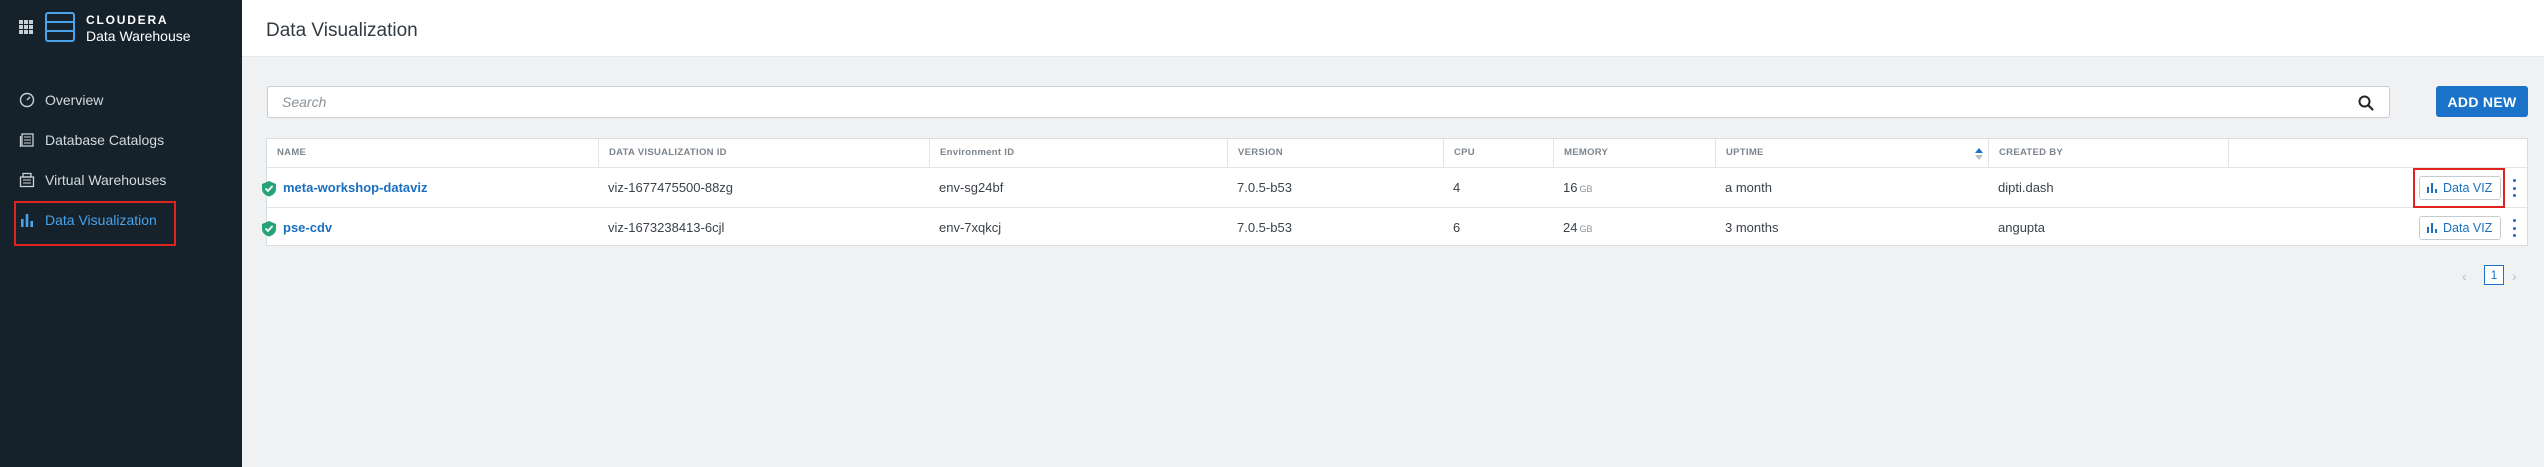 The width and height of the screenshot is (2544, 467). Describe the element at coordinates (1457, 187) in the screenshot. I see `row-cpu: 4` at that location.